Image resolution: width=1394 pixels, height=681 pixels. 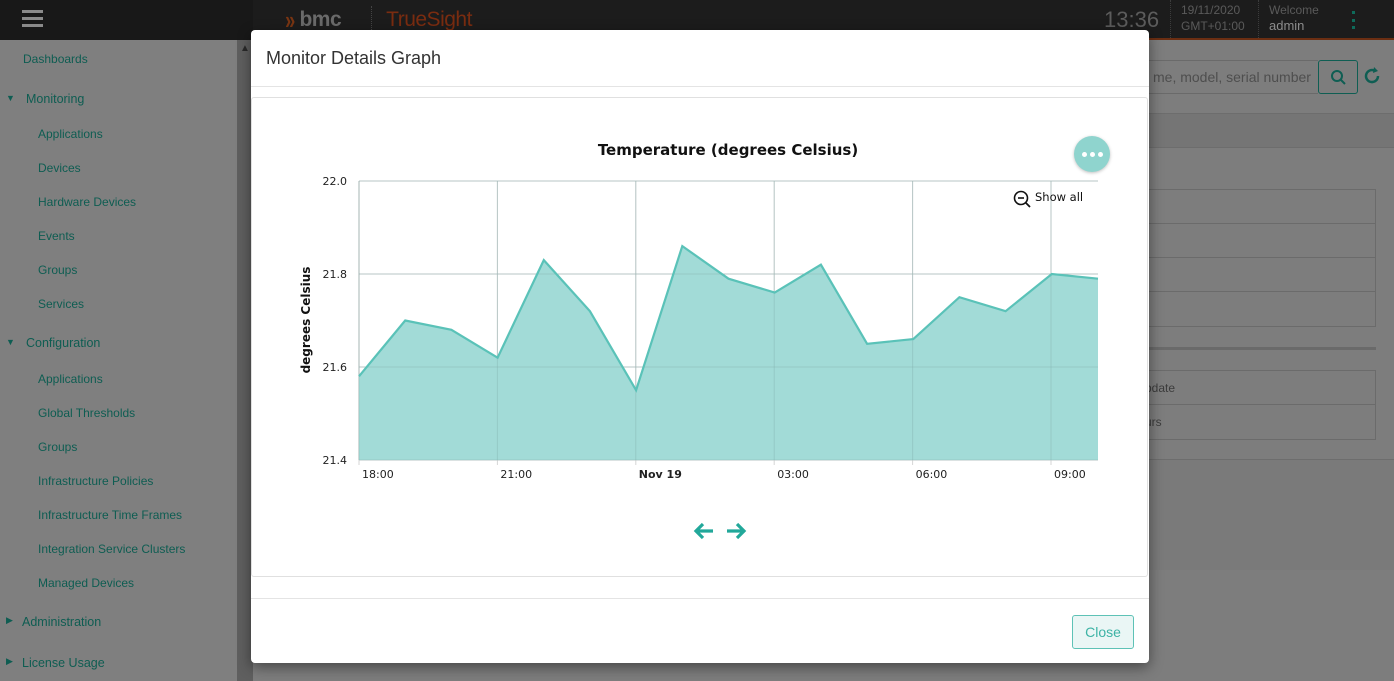 I want to click on search-button, so click(x=1338, y=77).